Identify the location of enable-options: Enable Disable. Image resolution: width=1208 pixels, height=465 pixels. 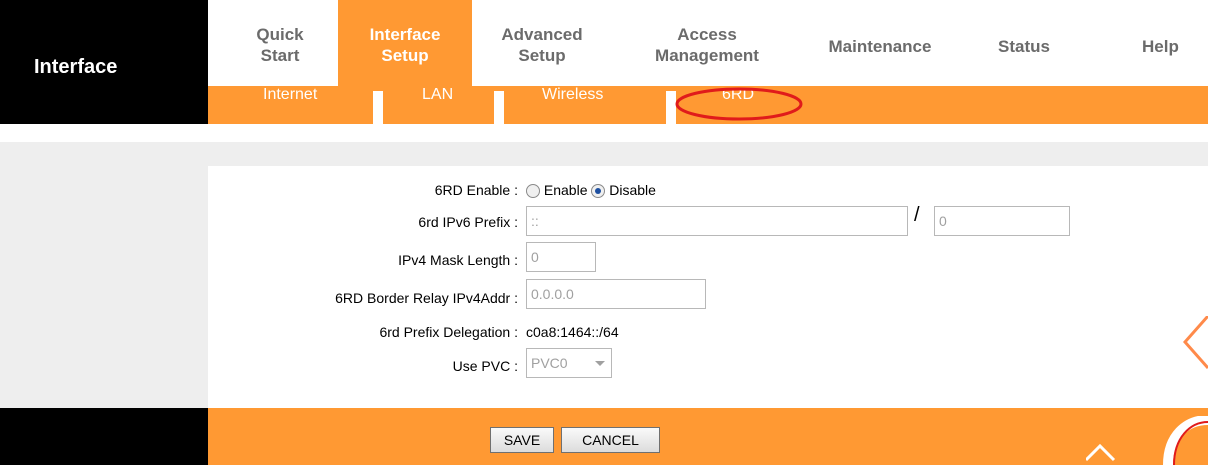
(591, 190).